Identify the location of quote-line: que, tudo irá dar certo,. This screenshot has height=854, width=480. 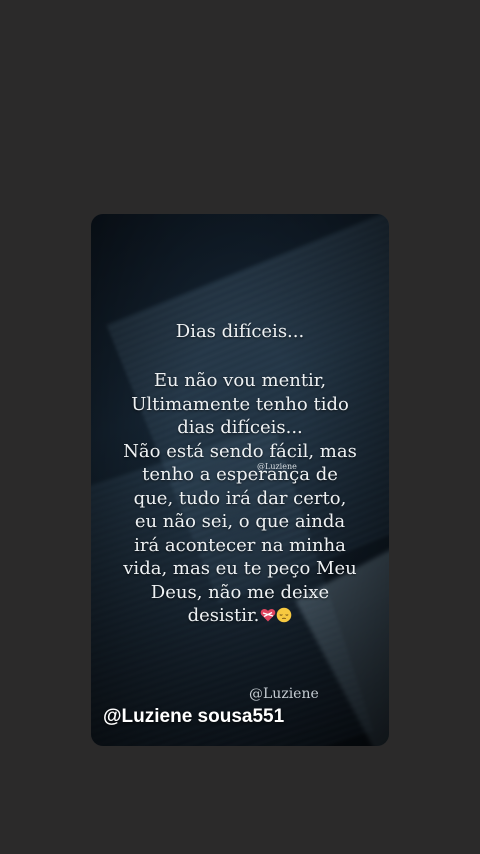
(240, 498).